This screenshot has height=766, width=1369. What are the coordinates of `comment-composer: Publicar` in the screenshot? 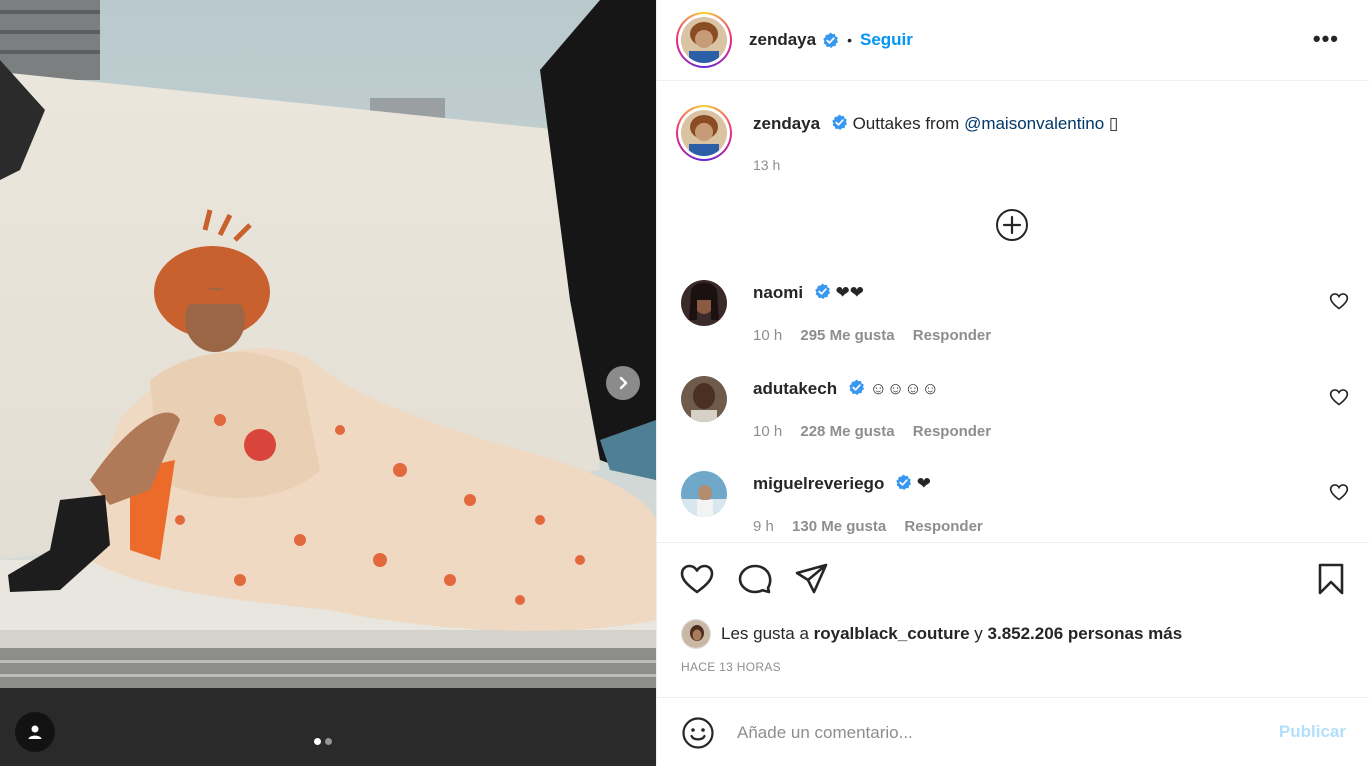 It's located at (1013, 731).